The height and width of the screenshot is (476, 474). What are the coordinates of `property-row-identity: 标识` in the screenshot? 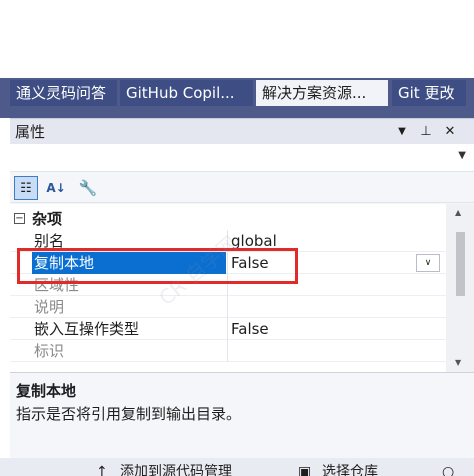 It's located at (228, 351).